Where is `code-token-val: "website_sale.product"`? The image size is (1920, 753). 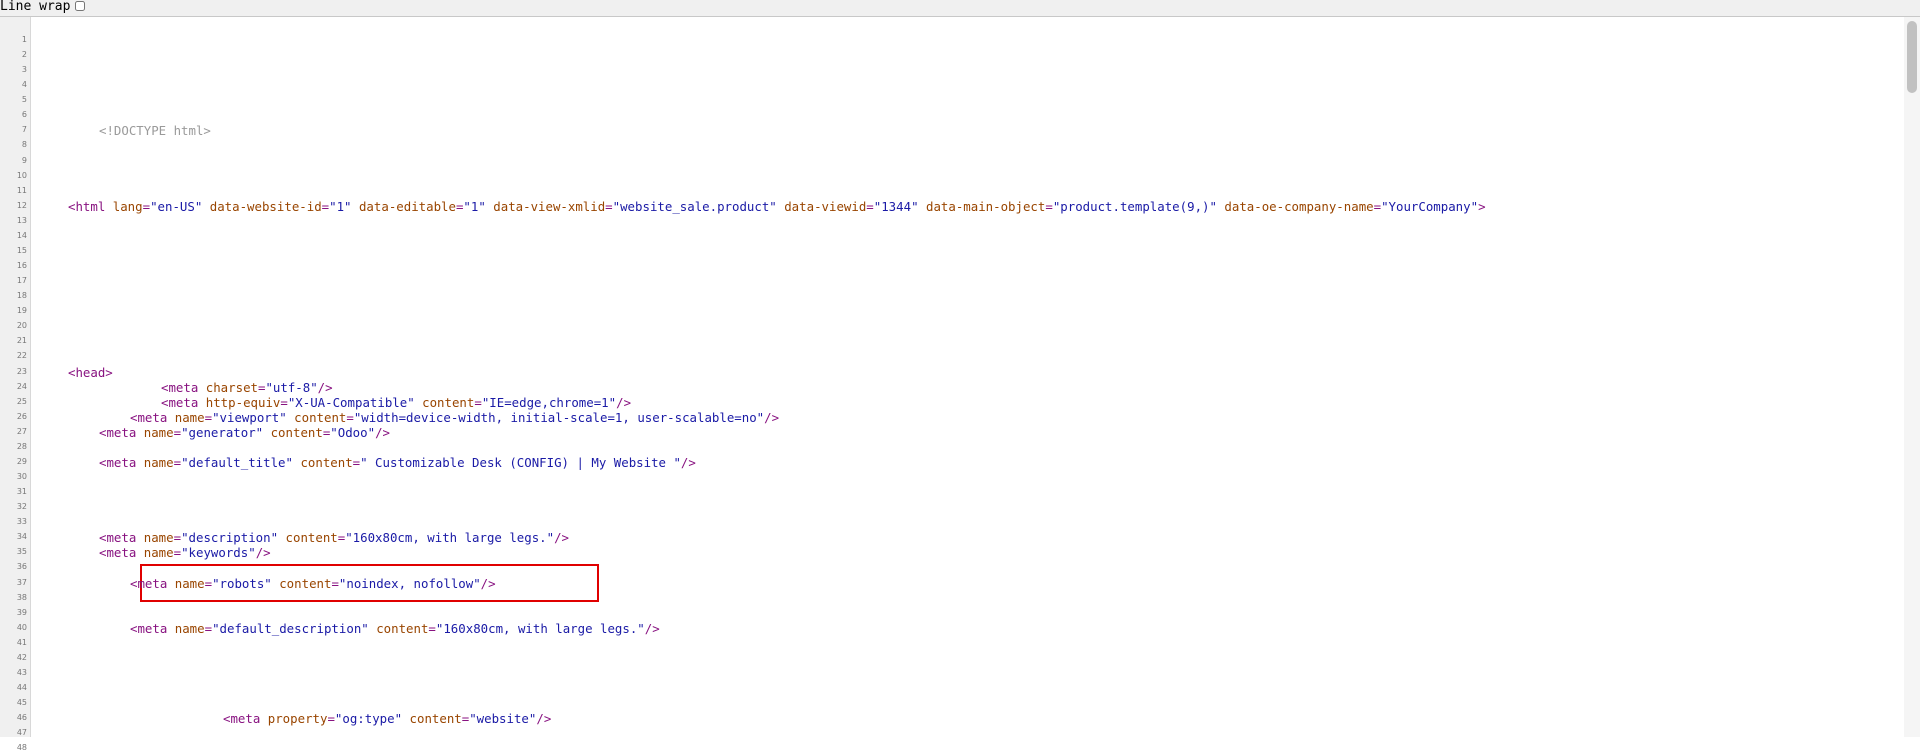 code-token-val: "website_sale.product" is located at coordinates (694, 206).